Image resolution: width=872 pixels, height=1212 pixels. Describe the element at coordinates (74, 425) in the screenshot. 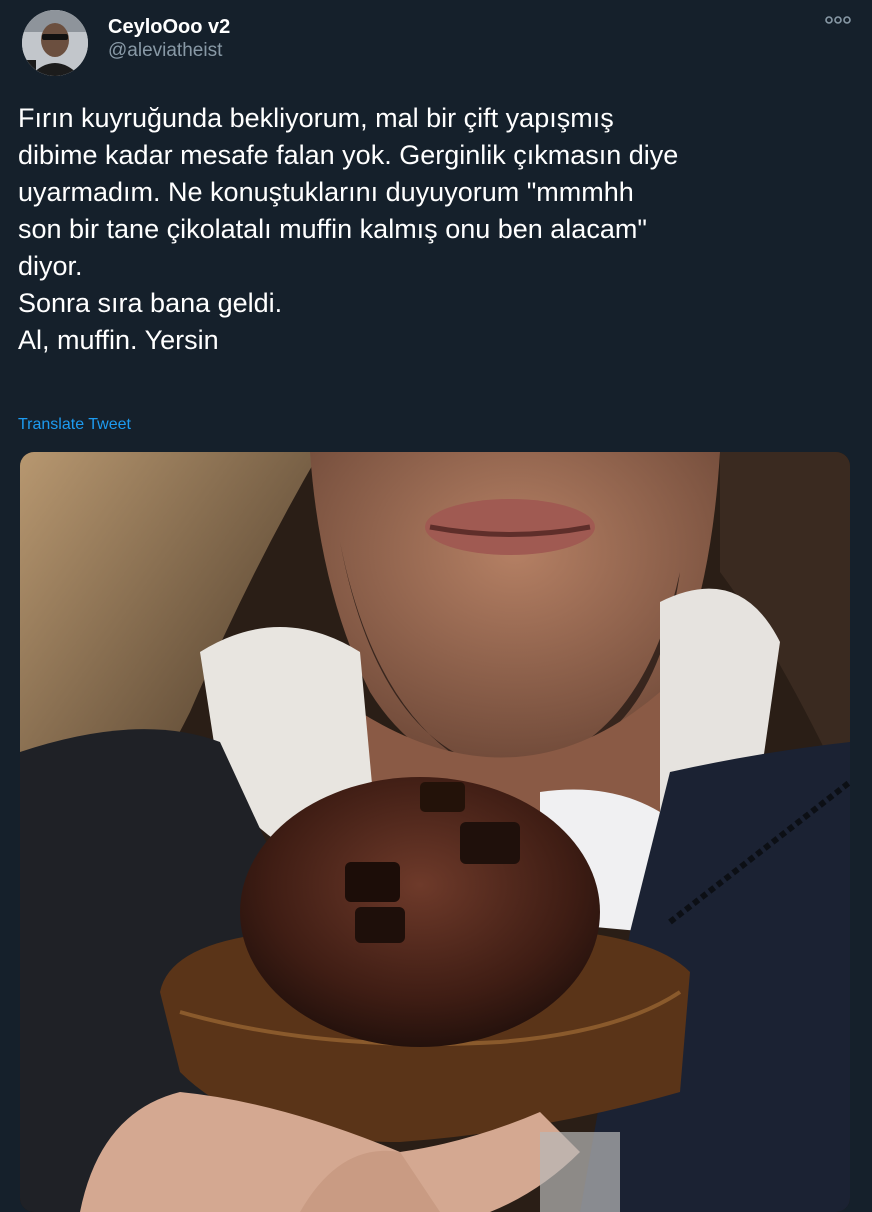

I see `translate-tweet-link: Translate Tweet` at that location.